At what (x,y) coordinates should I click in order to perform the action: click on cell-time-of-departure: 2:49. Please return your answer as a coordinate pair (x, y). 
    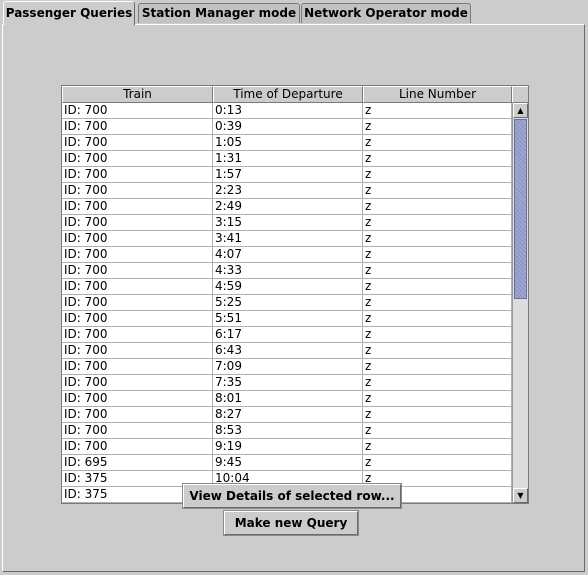
    Looking at the image, I should click on (288, 207).